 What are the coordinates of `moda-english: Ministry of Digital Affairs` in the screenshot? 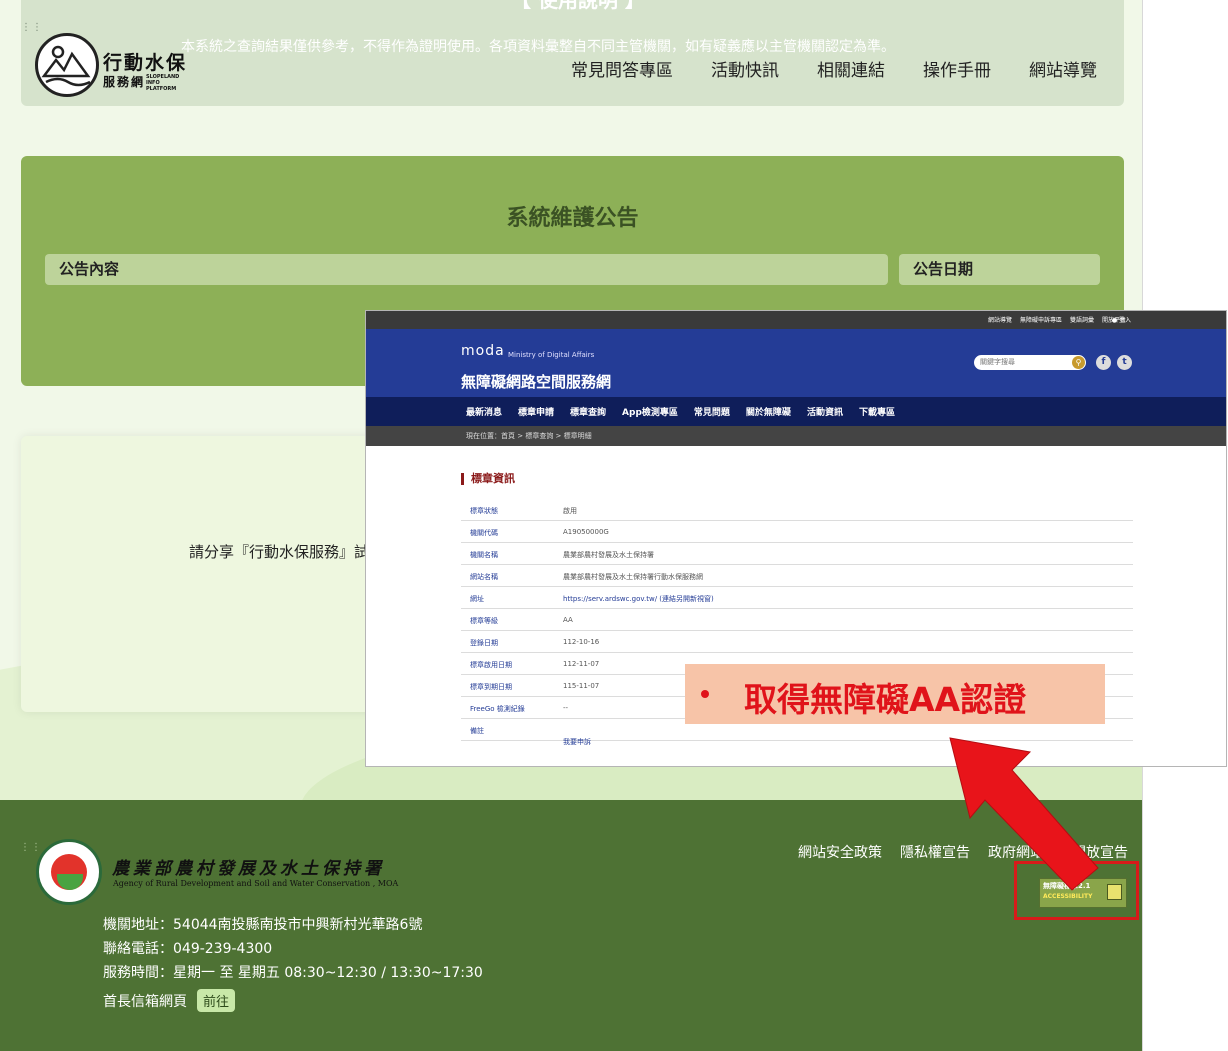 It's located at (551, 355).